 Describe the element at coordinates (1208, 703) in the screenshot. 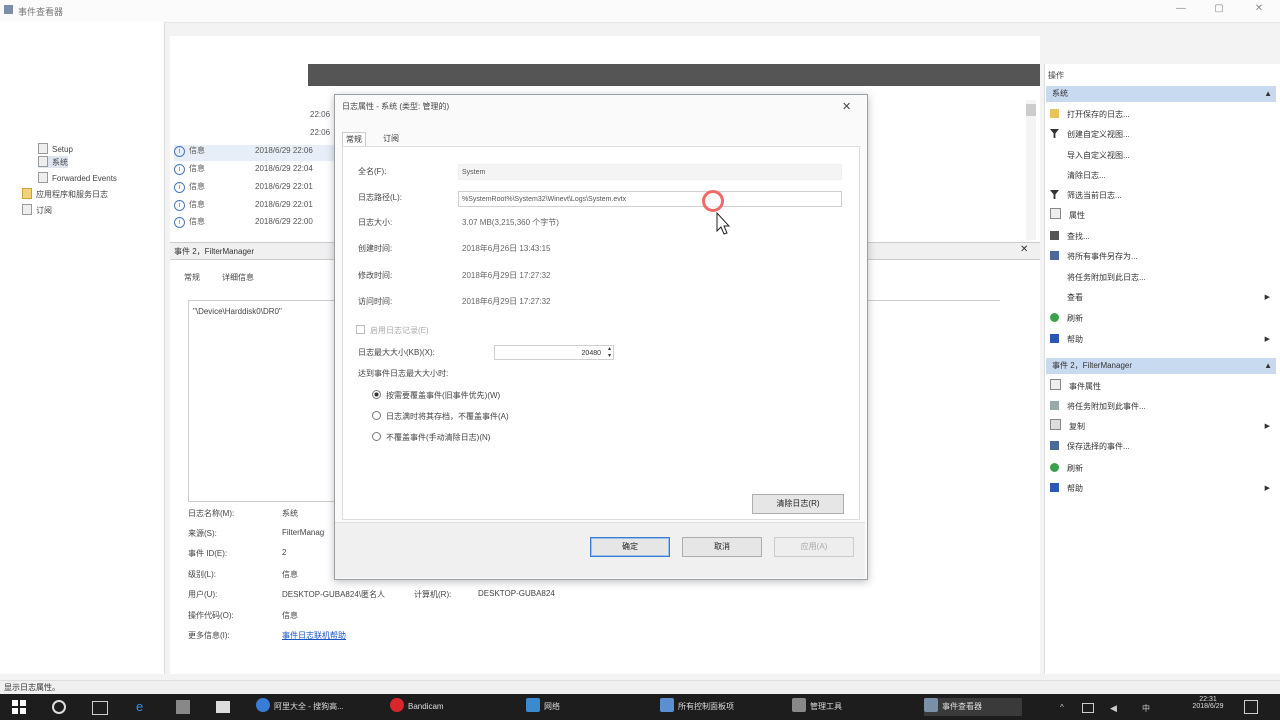

I see `clock: 22:31 2018/6/29` at that location.